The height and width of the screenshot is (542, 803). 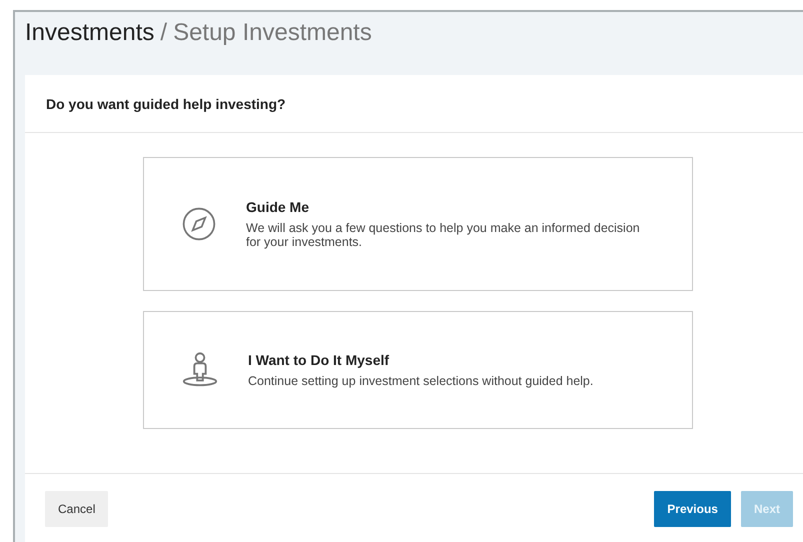 I want to click on option-title: I Want to Do It Myself, so click(x=319, y=360).